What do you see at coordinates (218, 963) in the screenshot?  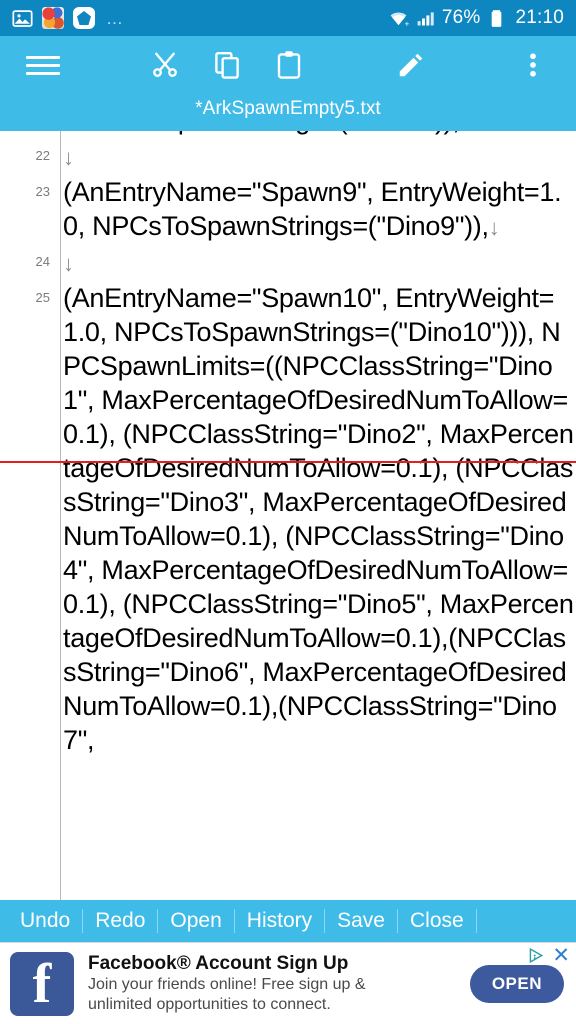 I see `ad-headline: Facebook® Account Sign Up` at bounding box center [218, 963].